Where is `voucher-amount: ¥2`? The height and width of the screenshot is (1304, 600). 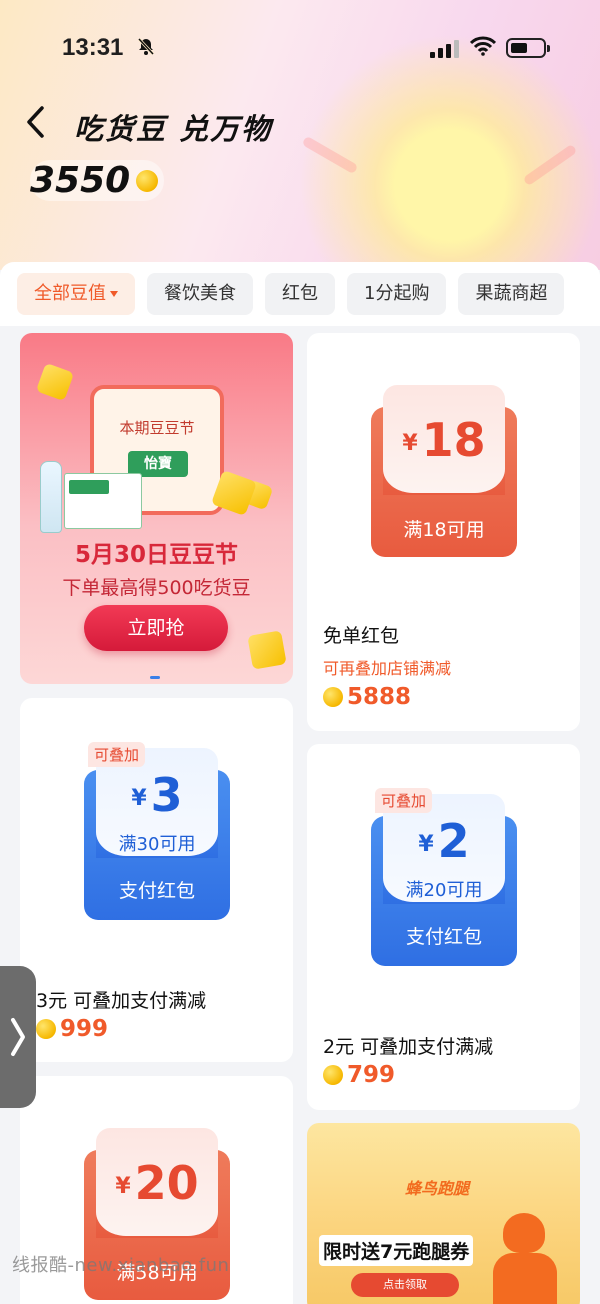 voucher-amount: ¥2 is located at coordinates (444, 841).